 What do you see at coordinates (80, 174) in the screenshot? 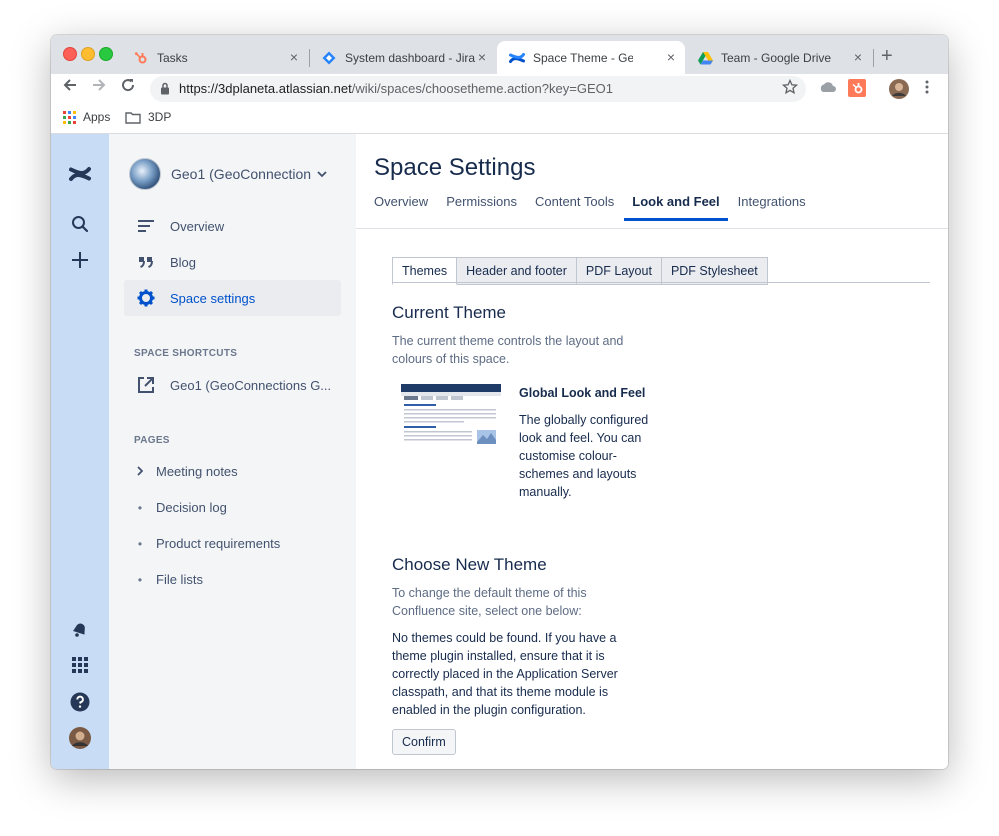
I see `confluence-logo-icon` at bounding box center [80, 174].